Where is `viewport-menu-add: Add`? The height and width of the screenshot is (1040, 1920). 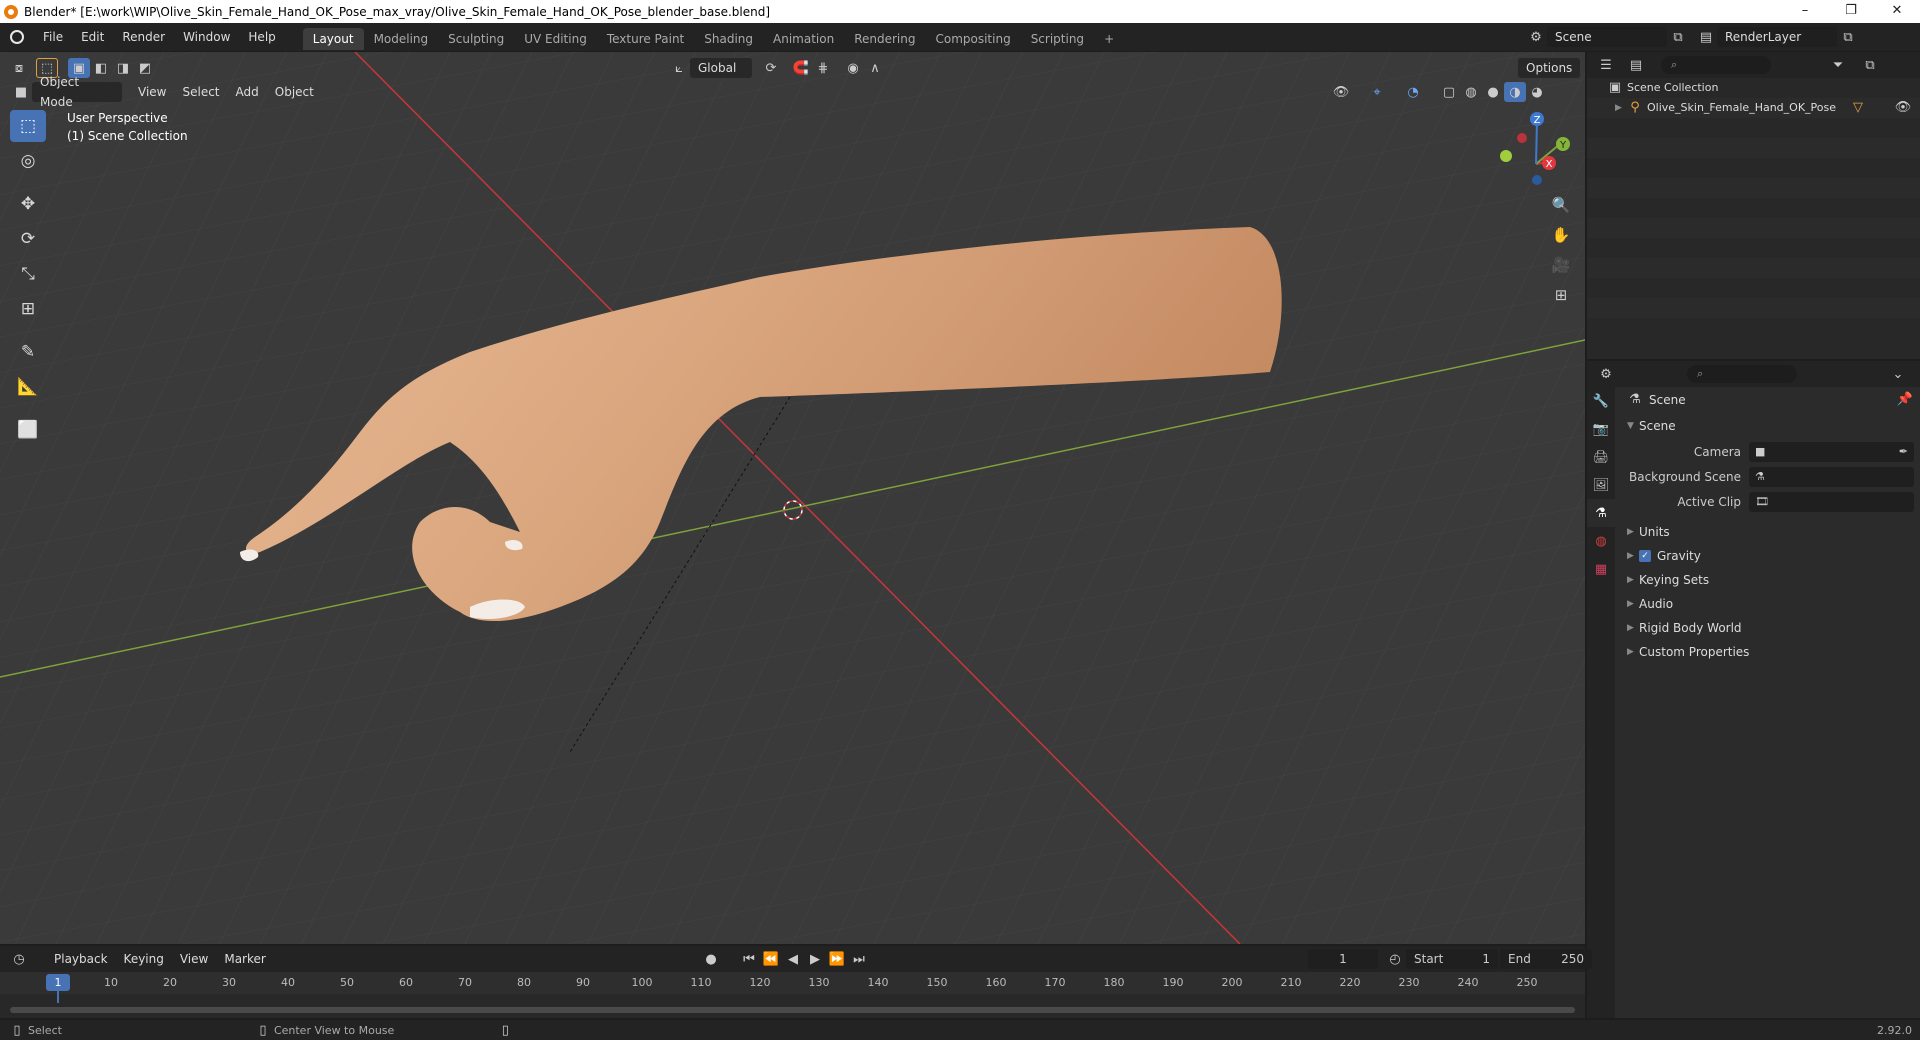 viewport-menu-add: Add is located at coordinates (247, 92).